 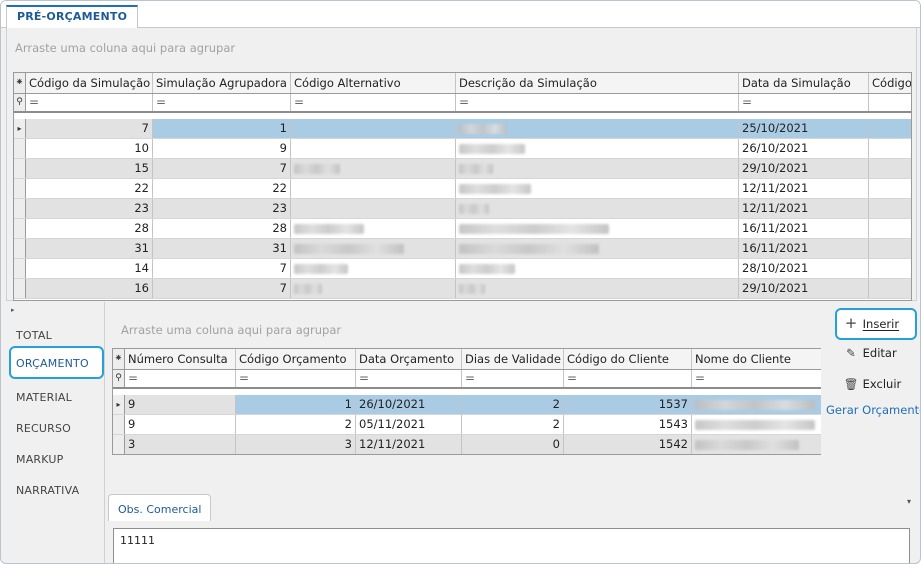 I want to click on group-by-panel-bottom: Arraste uma coluna aqui para agrupar, so click(x=231, y=330).